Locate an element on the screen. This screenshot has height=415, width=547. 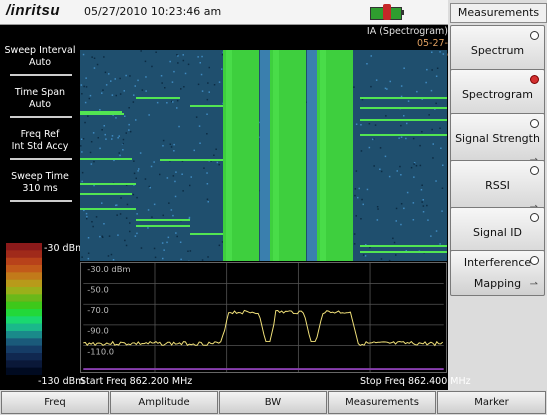
marker-button: Marker is located at coordinates (491, 402).